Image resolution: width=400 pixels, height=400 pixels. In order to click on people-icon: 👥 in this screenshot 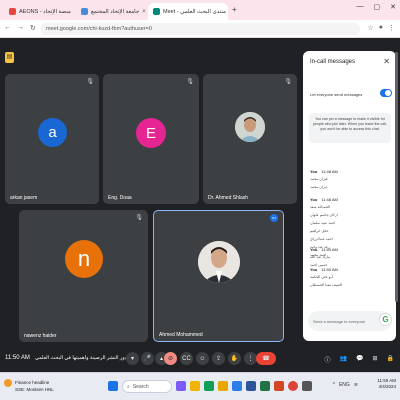, I will do `click(343, 359)`.